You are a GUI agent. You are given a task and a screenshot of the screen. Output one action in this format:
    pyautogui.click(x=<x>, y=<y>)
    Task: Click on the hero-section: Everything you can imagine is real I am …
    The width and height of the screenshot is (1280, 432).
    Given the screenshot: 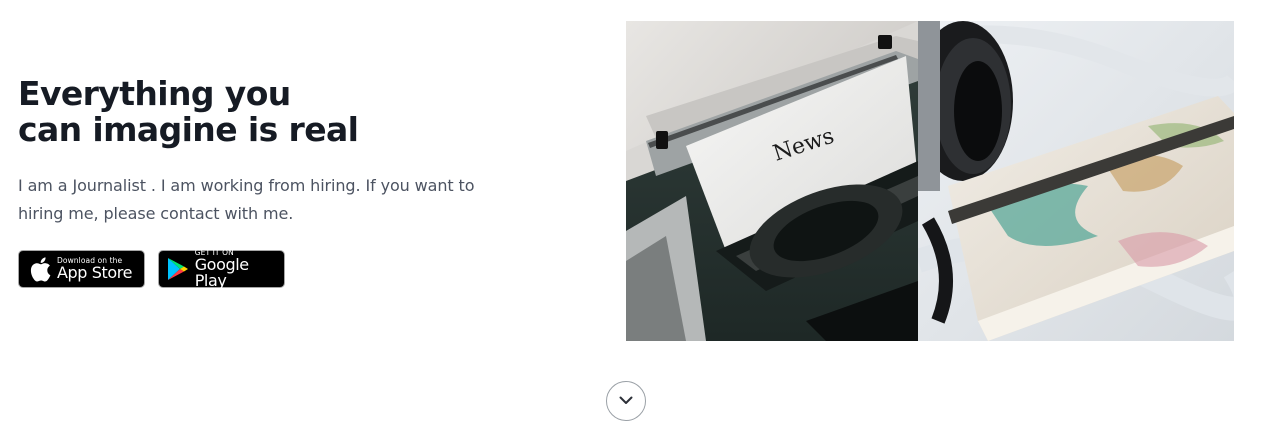 What is the action you would take?
    pyautogui.click(x=268, y=152)
    